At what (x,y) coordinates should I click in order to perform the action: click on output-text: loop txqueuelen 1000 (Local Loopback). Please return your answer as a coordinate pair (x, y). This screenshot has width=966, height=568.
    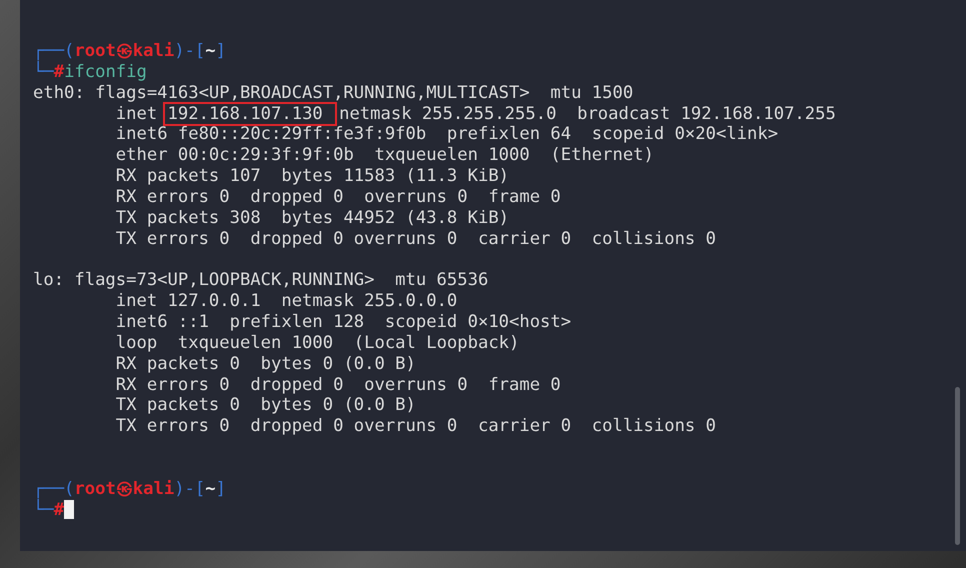
    Looking at the image, I should click on (318, 343).